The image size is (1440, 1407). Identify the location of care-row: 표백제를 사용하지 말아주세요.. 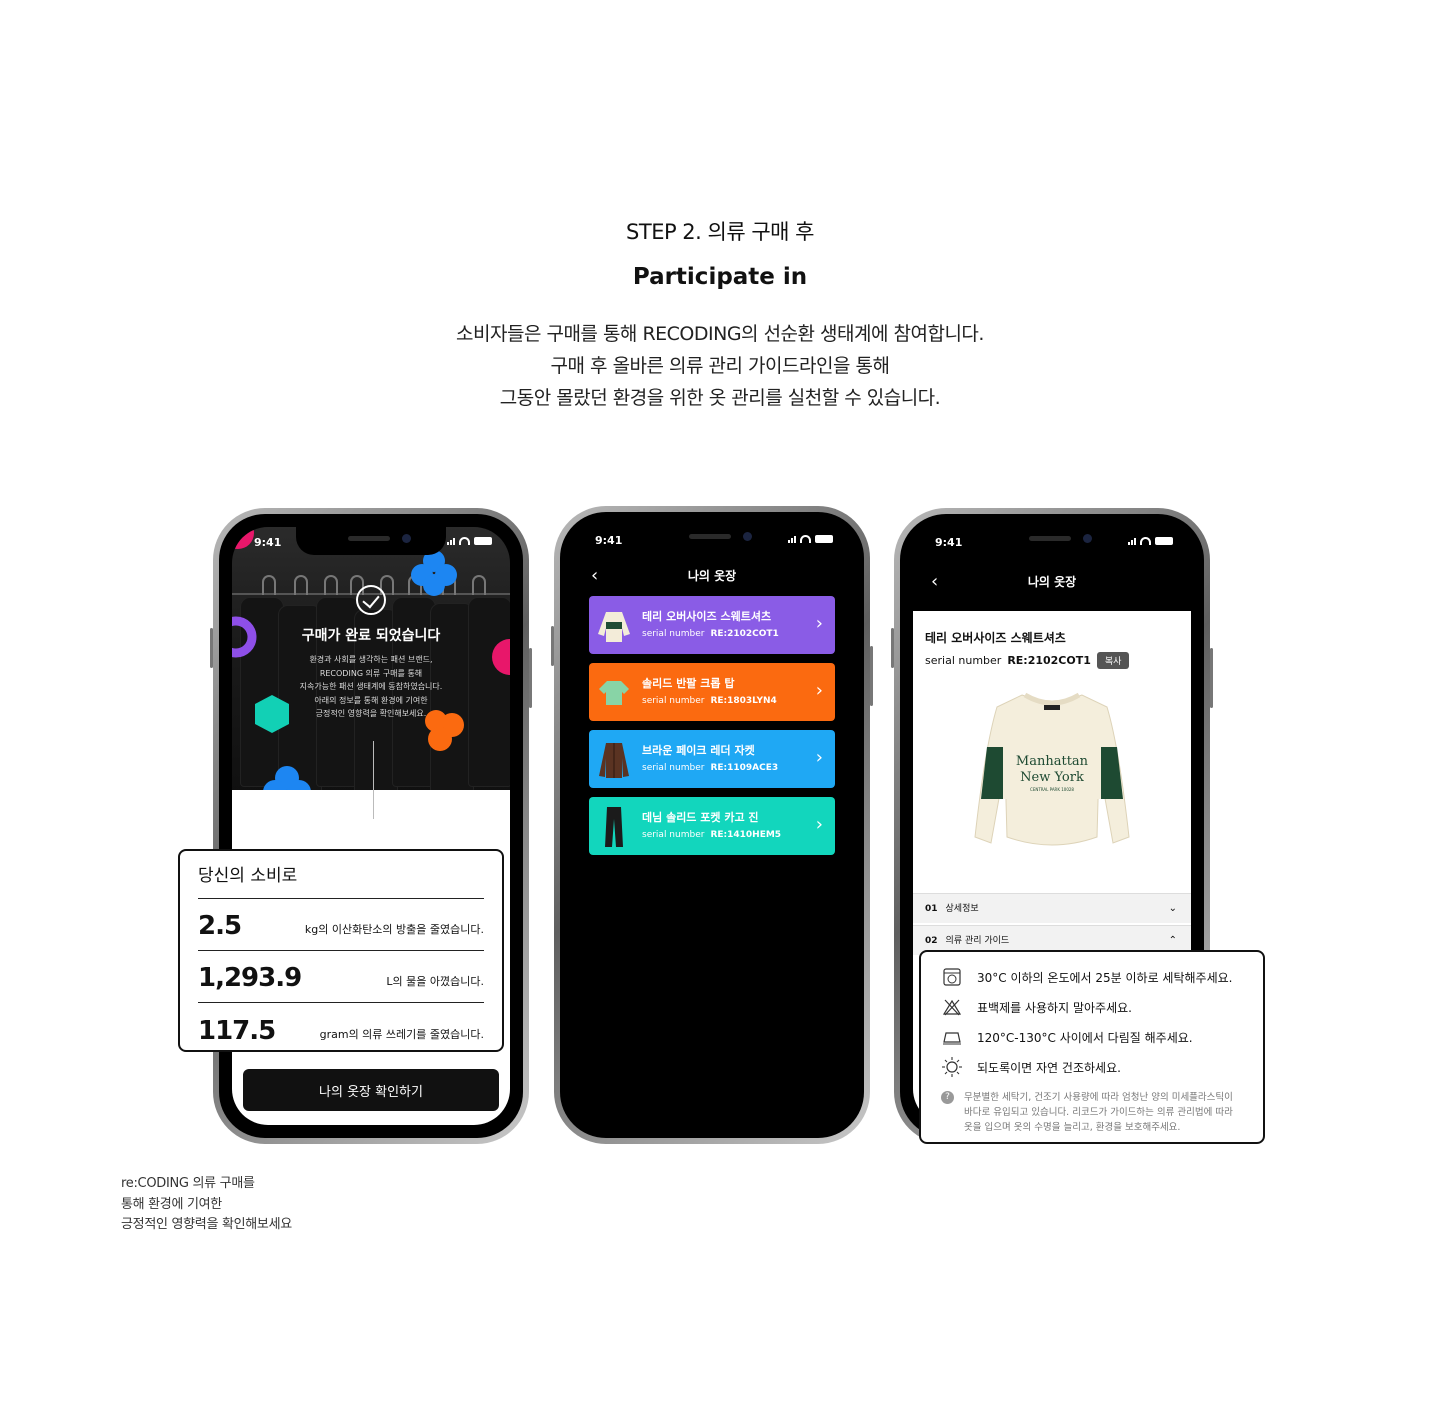
(1092, 1007).